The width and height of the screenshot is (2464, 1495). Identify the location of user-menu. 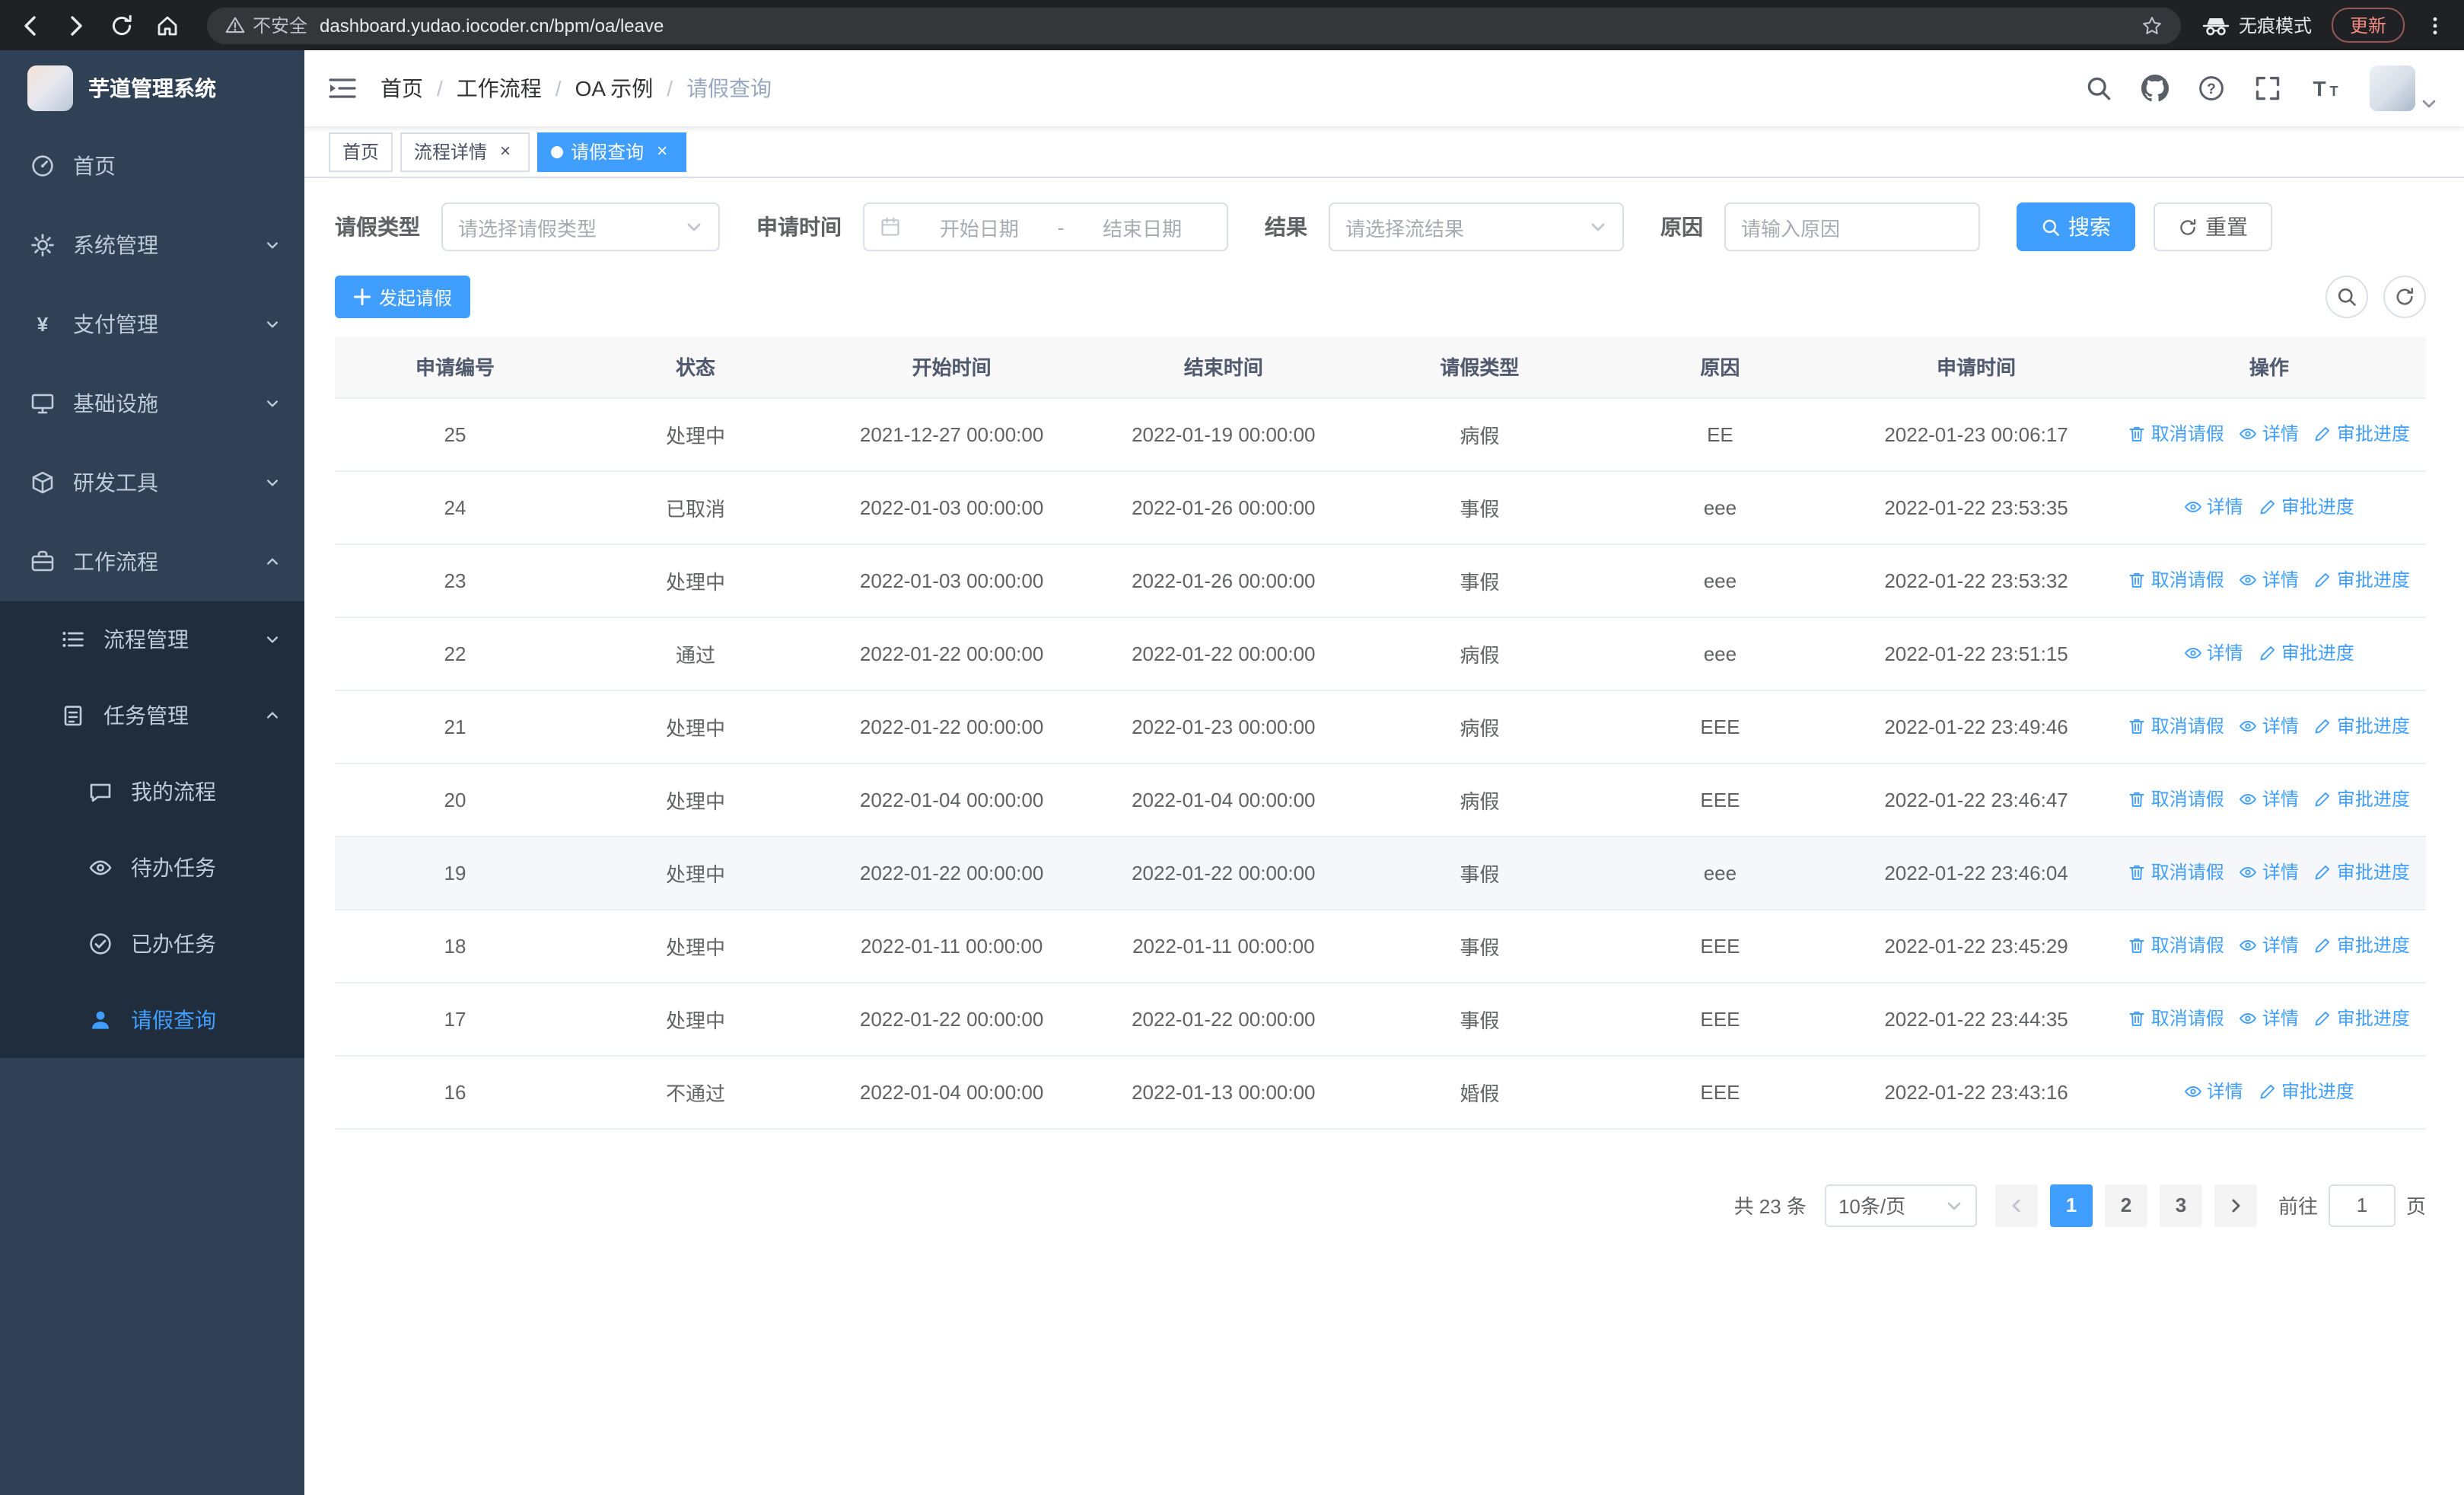
(2403, 88).